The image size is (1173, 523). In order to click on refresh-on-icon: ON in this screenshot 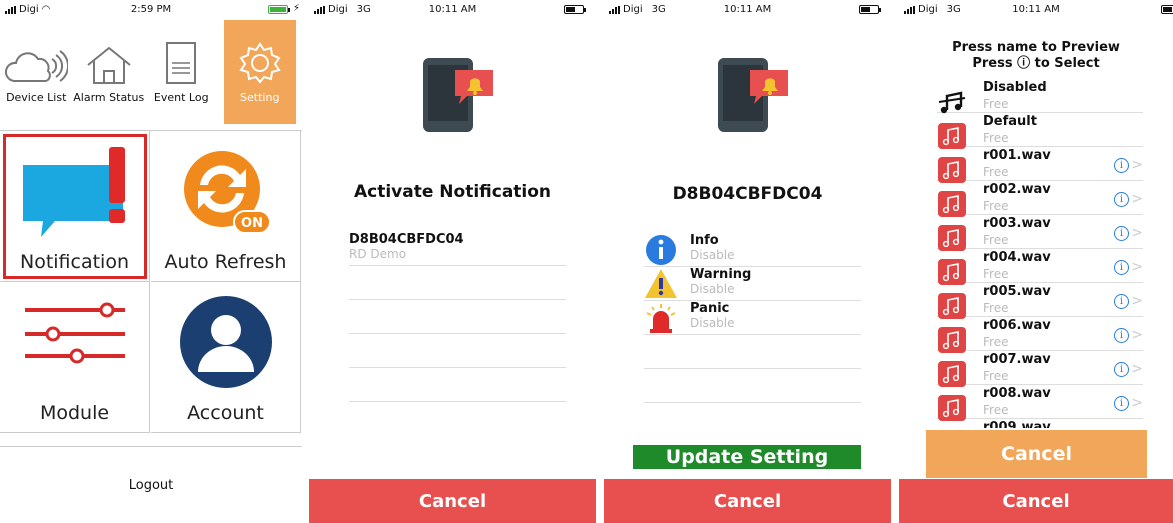, I will do `click(227, 192)`.